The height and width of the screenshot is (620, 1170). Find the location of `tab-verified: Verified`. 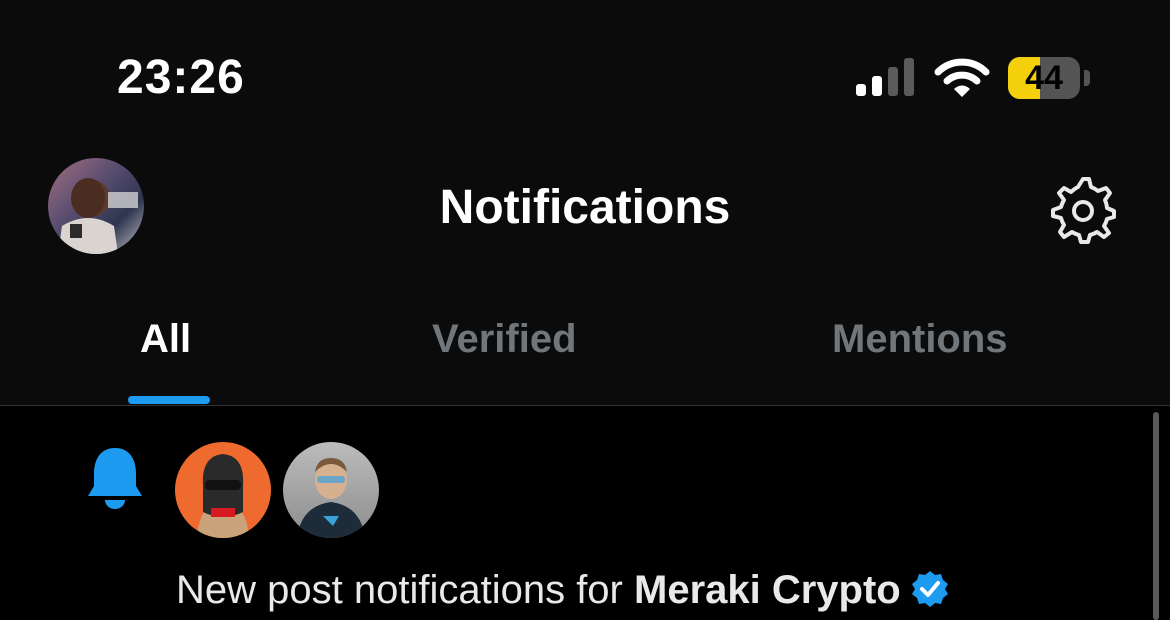

tab-verified: Verified is located at coordinates (504, 339).